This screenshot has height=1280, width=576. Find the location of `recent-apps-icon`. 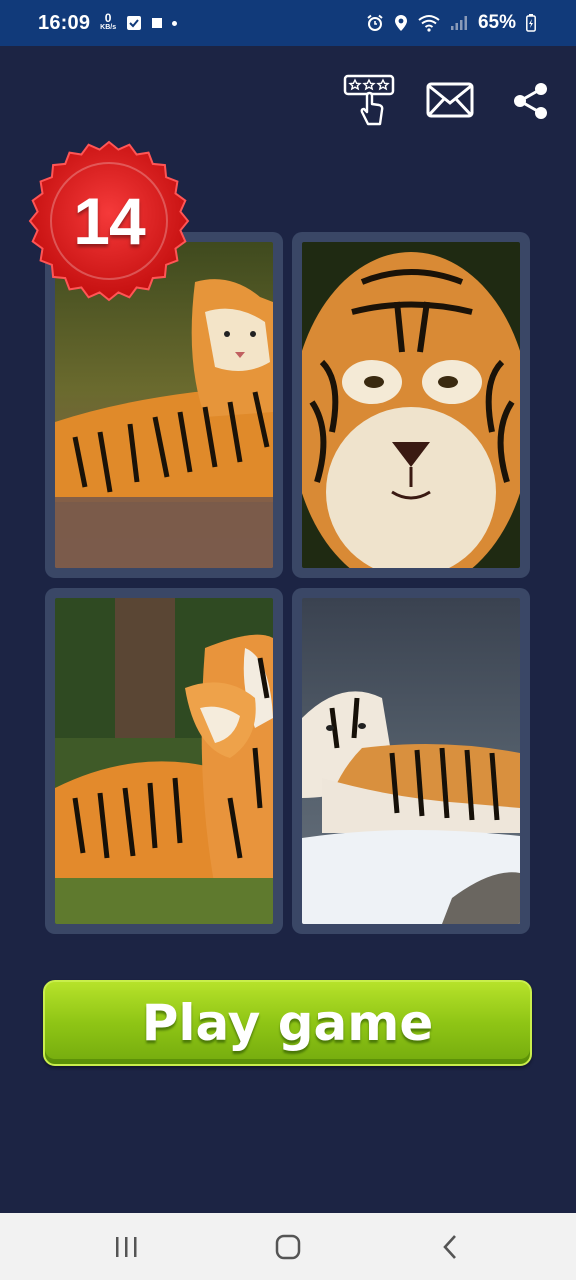

recent-apps-icon is located at coordinates (126, 1246).